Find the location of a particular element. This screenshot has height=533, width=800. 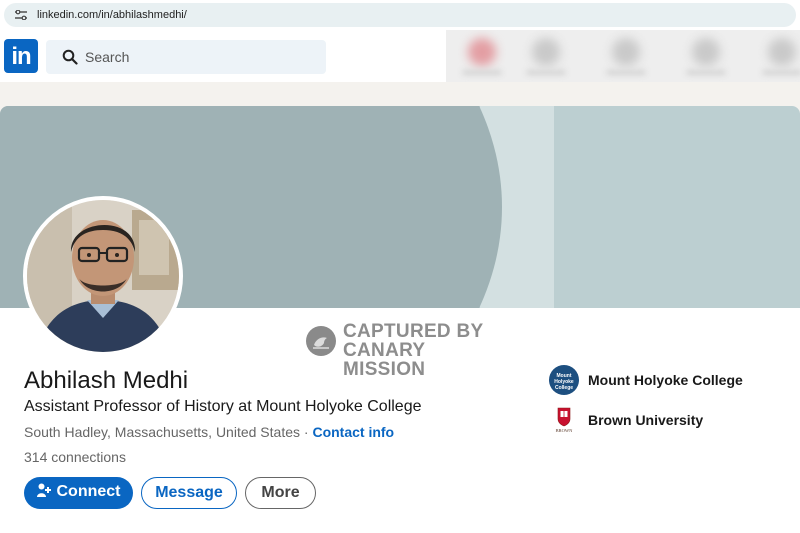

url-text: linkedin.com/in/abhilashmedhi/ is located at coordinates (112, 15).